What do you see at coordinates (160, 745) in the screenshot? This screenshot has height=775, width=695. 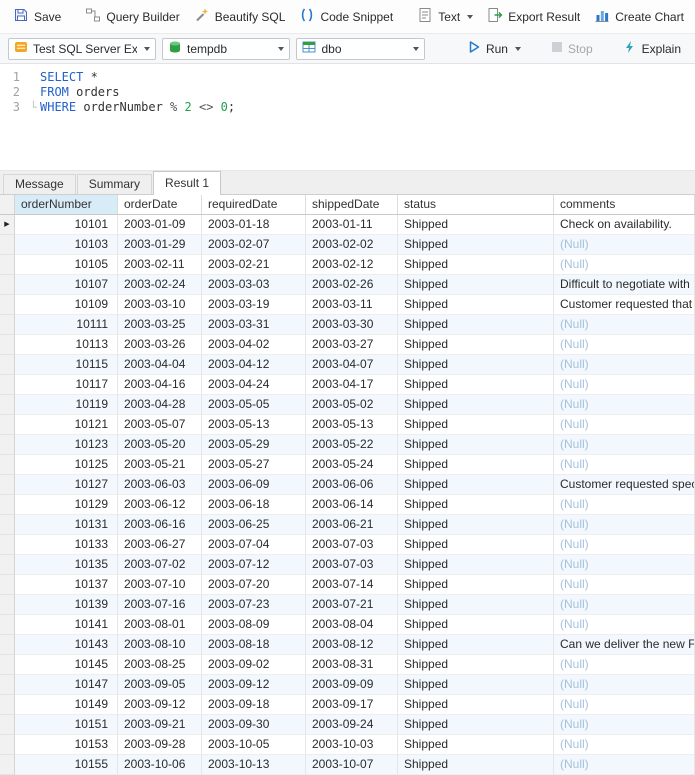 I see `cell-orderDate: 2003-09-28` at bounding box center [160, 745].